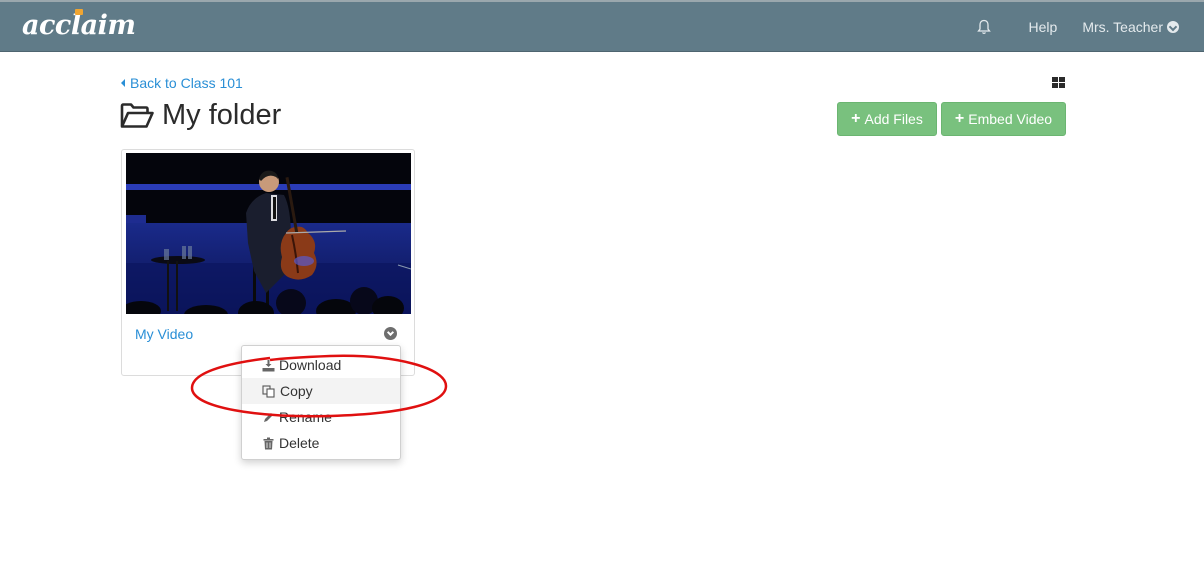 The width and height of the screenshot is (1204, 565). What do you see at coordinates (1043, 27) in the screenshot?
I see `help-link: Help` at bounding box center [1043, 27].